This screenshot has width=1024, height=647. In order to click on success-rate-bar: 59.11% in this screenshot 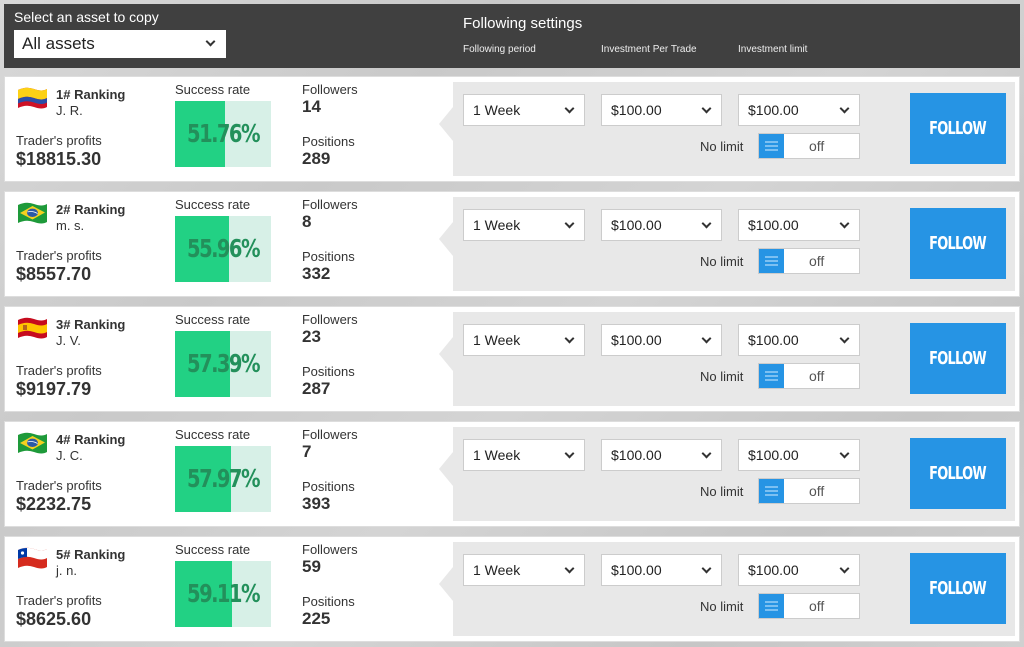, I will do `click(223, 594)`.